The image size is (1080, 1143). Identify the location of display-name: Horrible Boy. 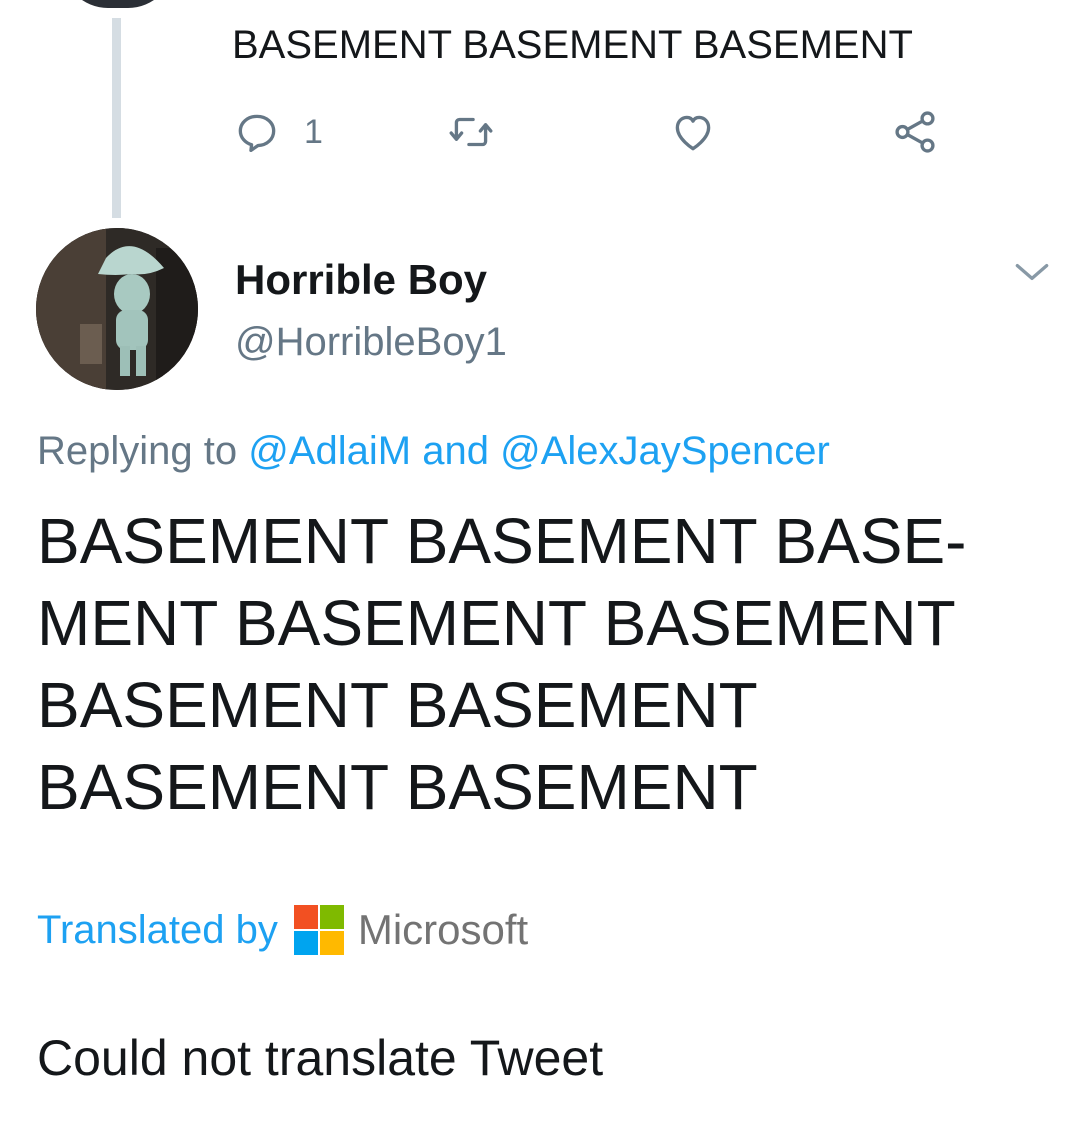
(361, 280).